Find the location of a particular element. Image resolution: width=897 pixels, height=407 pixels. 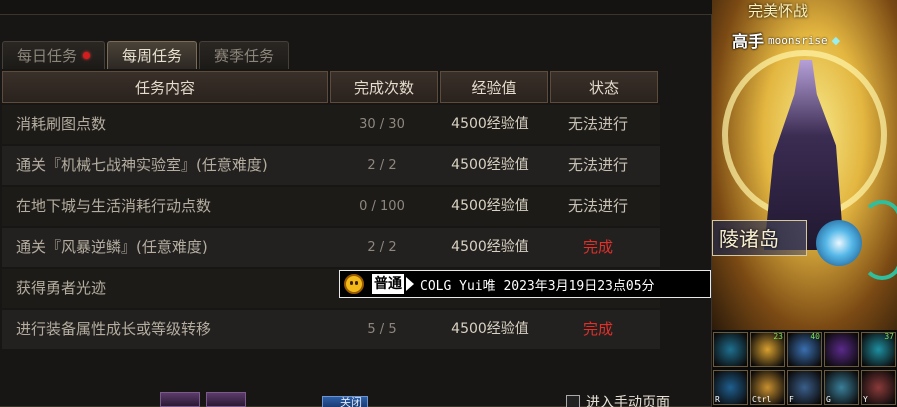

arrow-right-icon is located at coordinates (410, 284).